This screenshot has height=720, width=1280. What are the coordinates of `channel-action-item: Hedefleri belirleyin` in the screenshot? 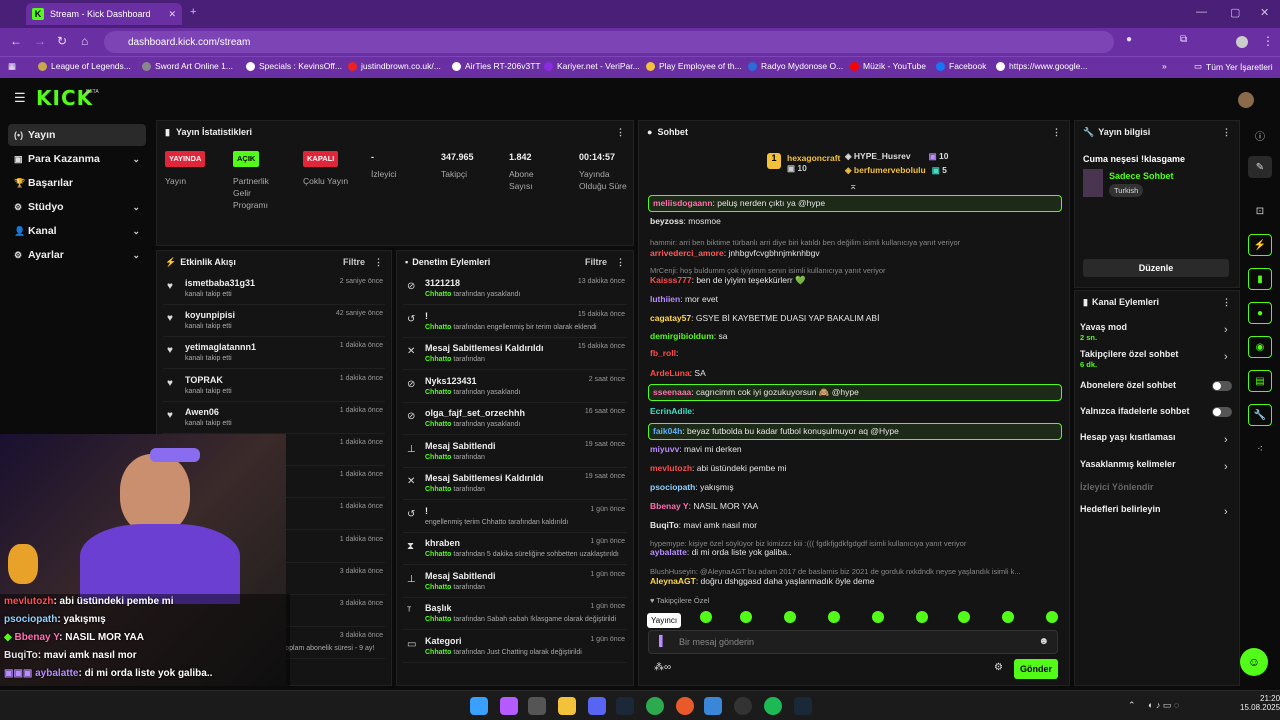 It's located at (1155, 509).